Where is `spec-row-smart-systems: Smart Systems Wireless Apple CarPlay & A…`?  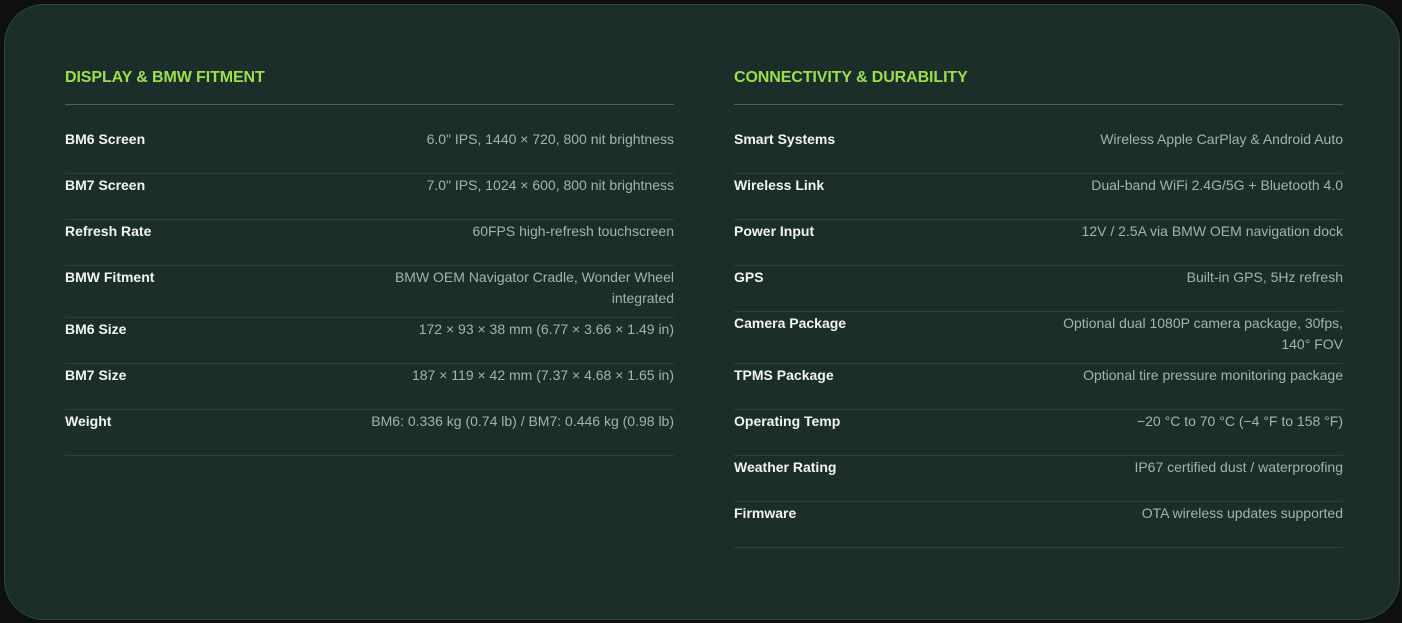
spec-row-smart-systems: Smart Systems Wireless Apple CarPlay & A… is located at coordinates (1038, 151).